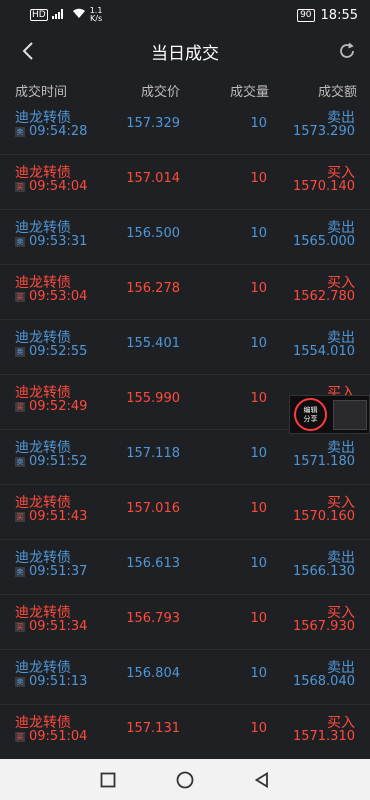  I want to click on trade-price: 157.016, so click(153, 508).